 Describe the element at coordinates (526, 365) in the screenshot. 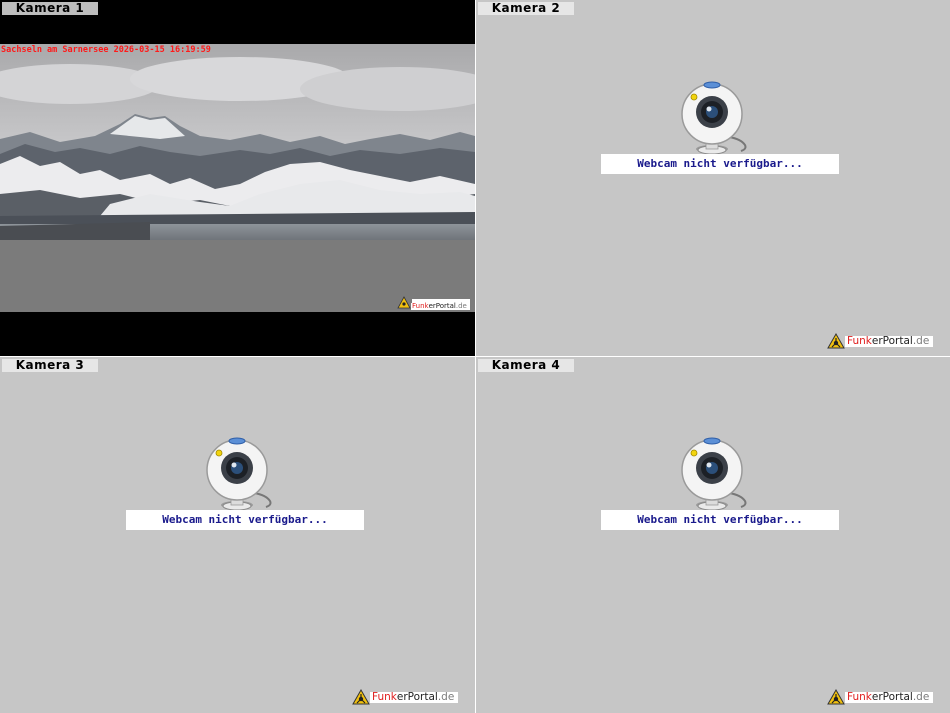

I see `camera-4-label: Kamera 4` at that location.